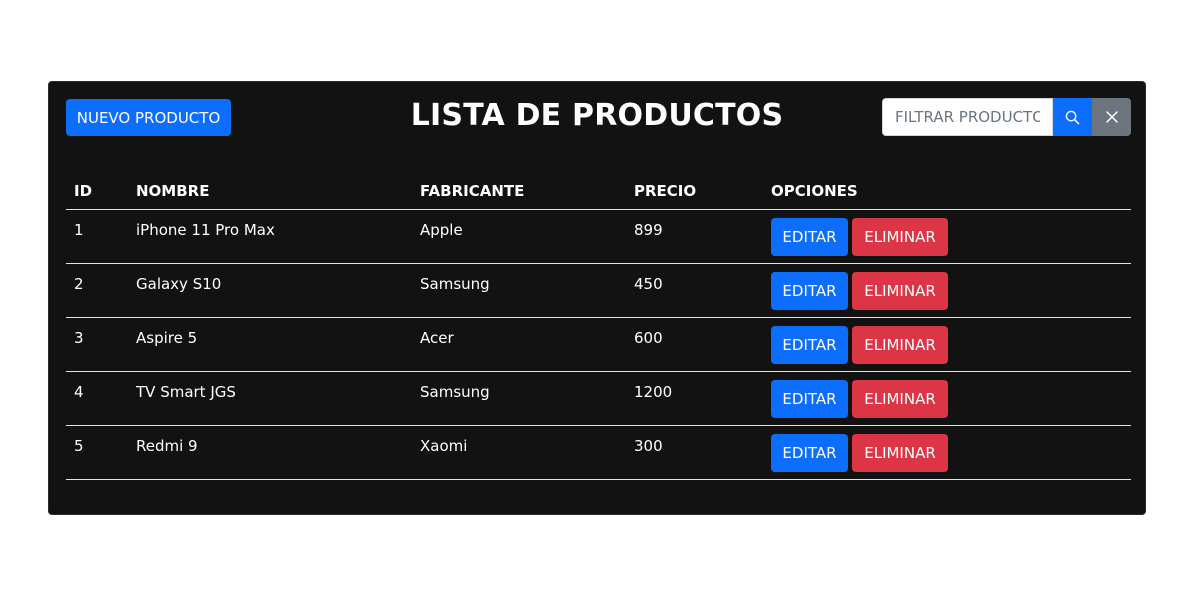 This screenshot has height=600, width=1200. I want to click on cell-id: 2, so click(97, 290).